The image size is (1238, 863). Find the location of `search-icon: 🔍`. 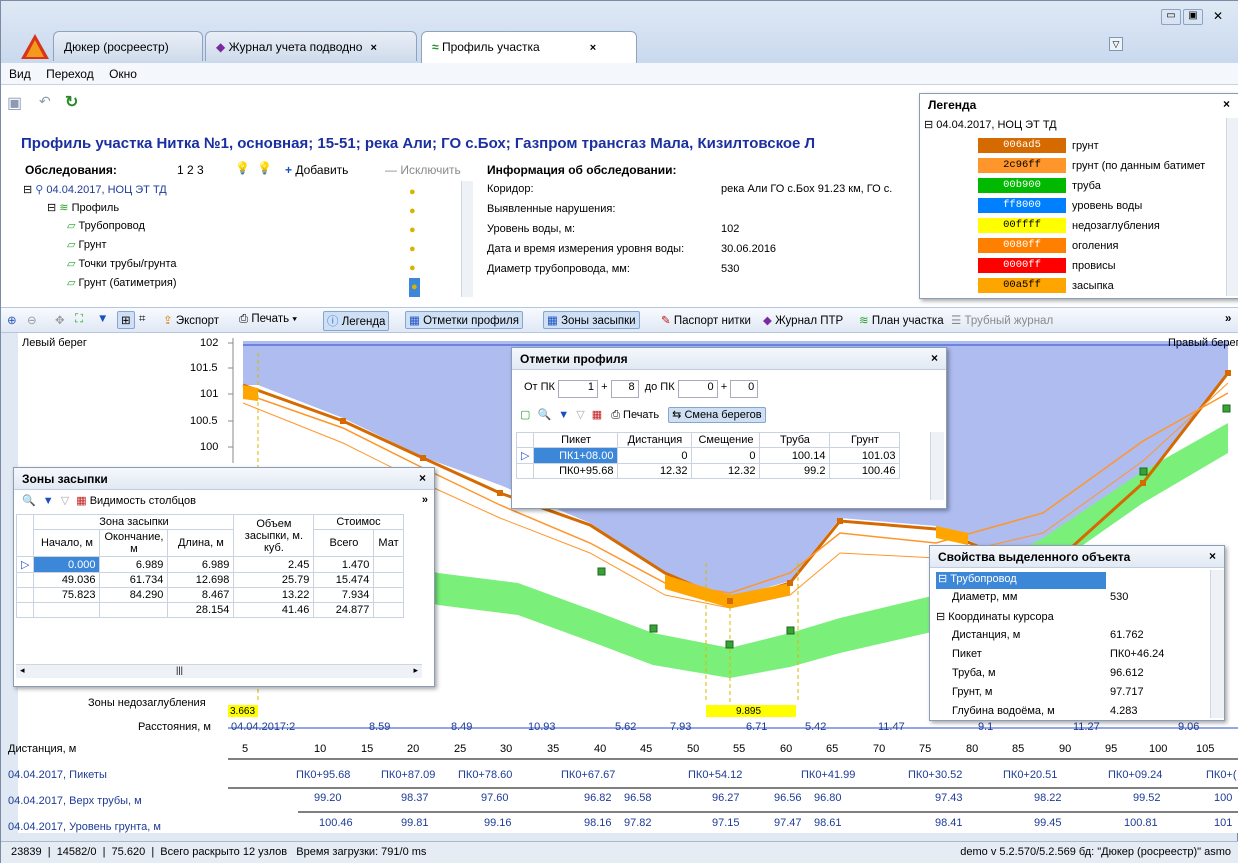

search-icon: 🔍 is located at coordinates (544, 415).